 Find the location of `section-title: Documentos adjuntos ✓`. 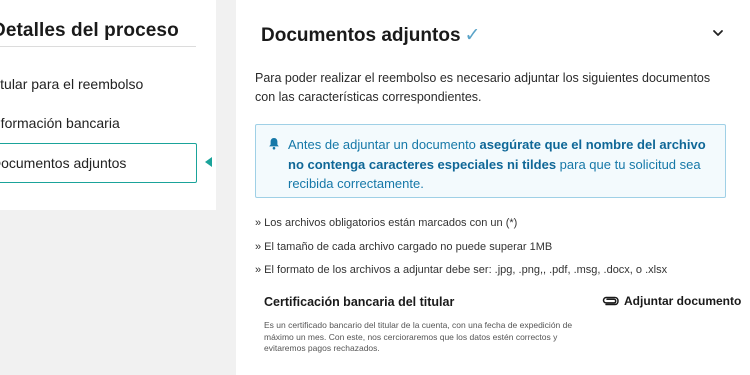

section-title: Documentos adjuntos ✓ is located at coordinates (370, 35).